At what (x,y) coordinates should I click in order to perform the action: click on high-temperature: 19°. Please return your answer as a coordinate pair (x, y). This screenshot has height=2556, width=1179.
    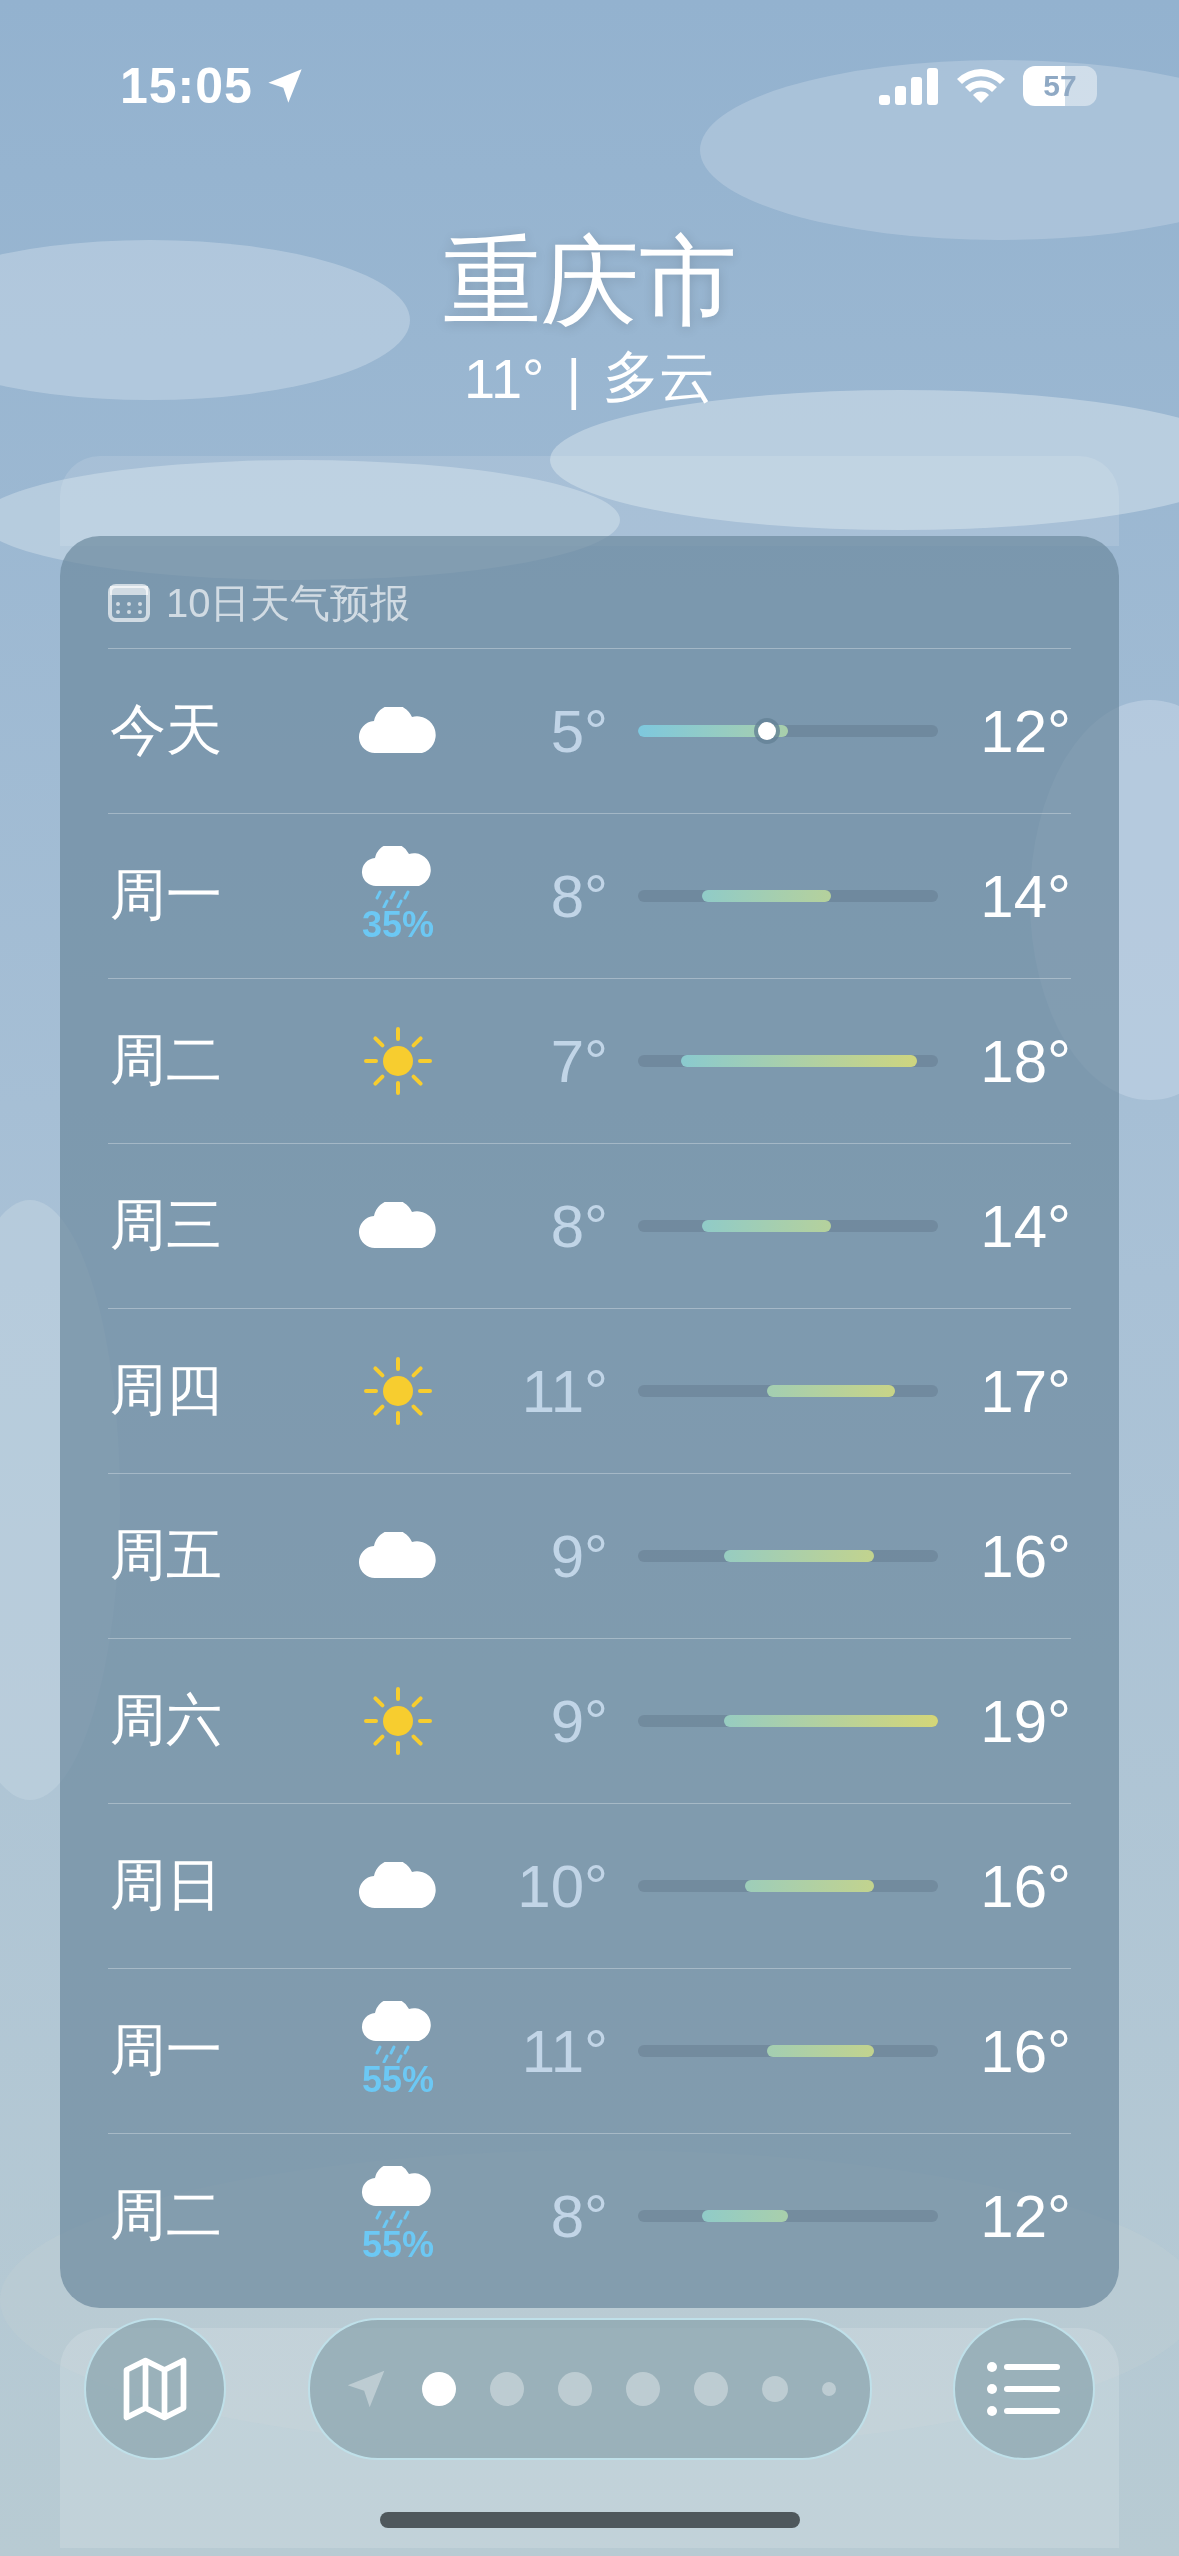
    Looking at the image, I should click on (1025, 1721).